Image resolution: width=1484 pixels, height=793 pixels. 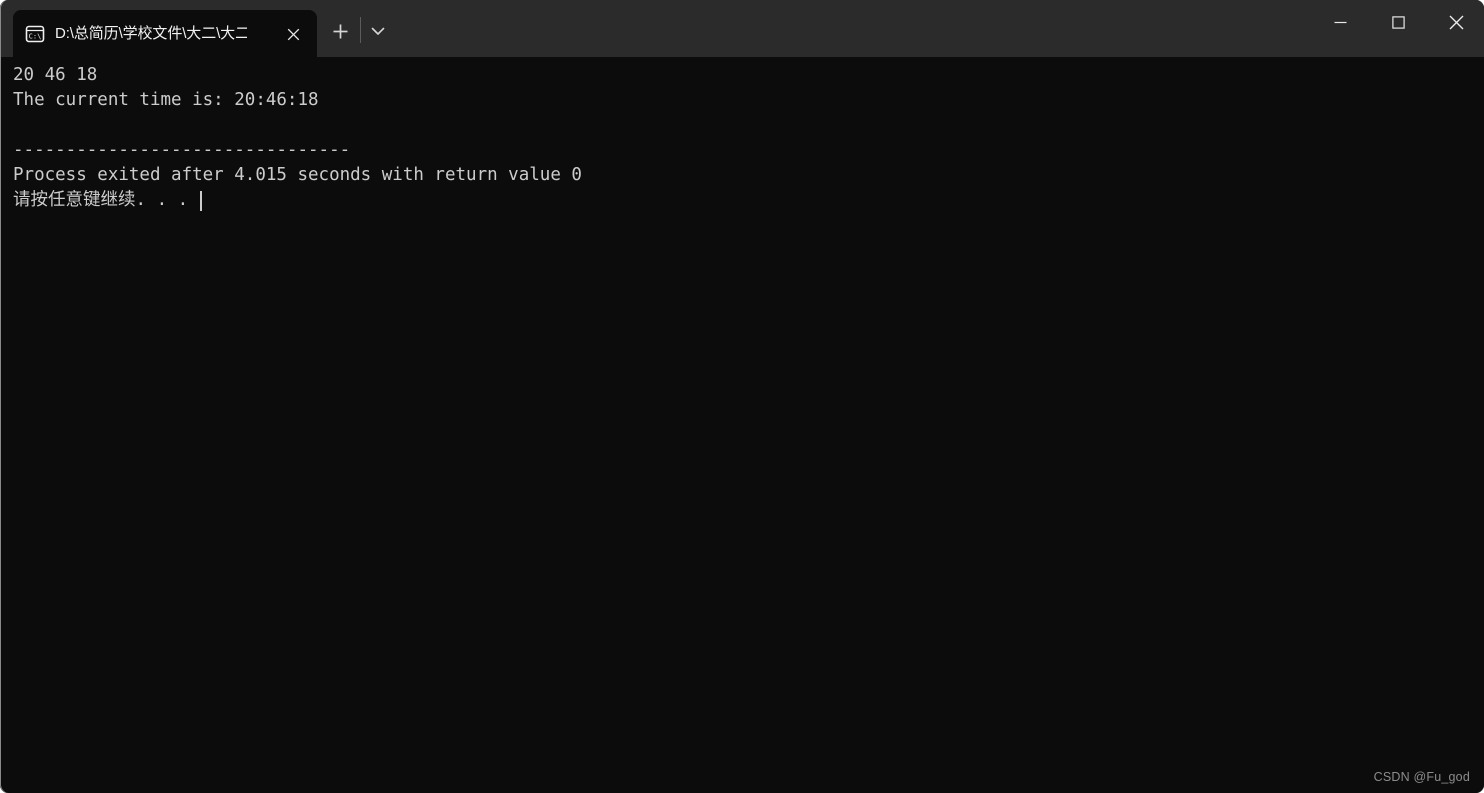 I want to click on chevron-down-icon, so click(x=378, y=31).